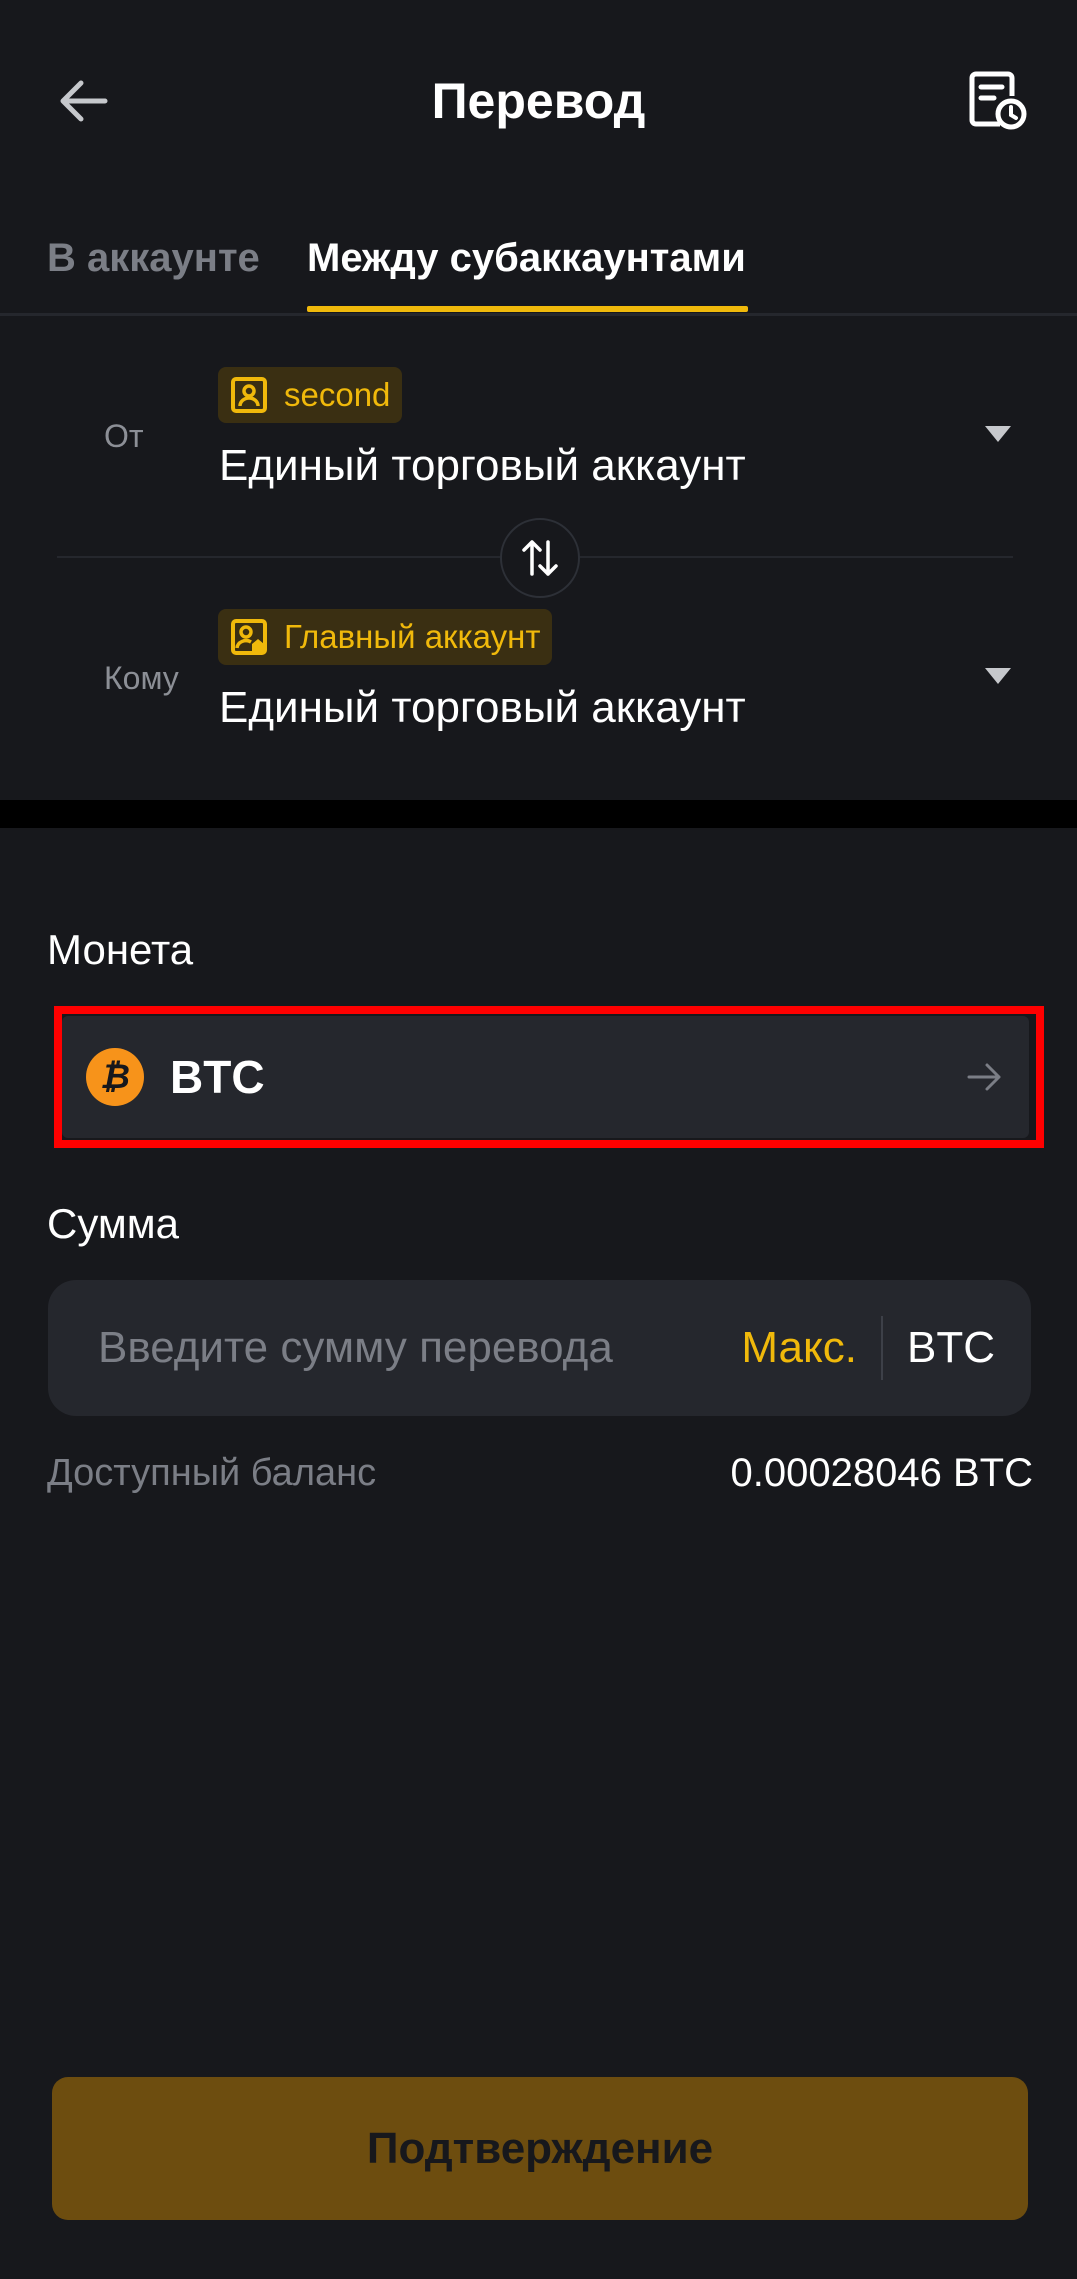 This screenshot has height=2279, width=1077. I want to click on from-account-row: От second Единый торговый аккаунт, so click(538, 435).